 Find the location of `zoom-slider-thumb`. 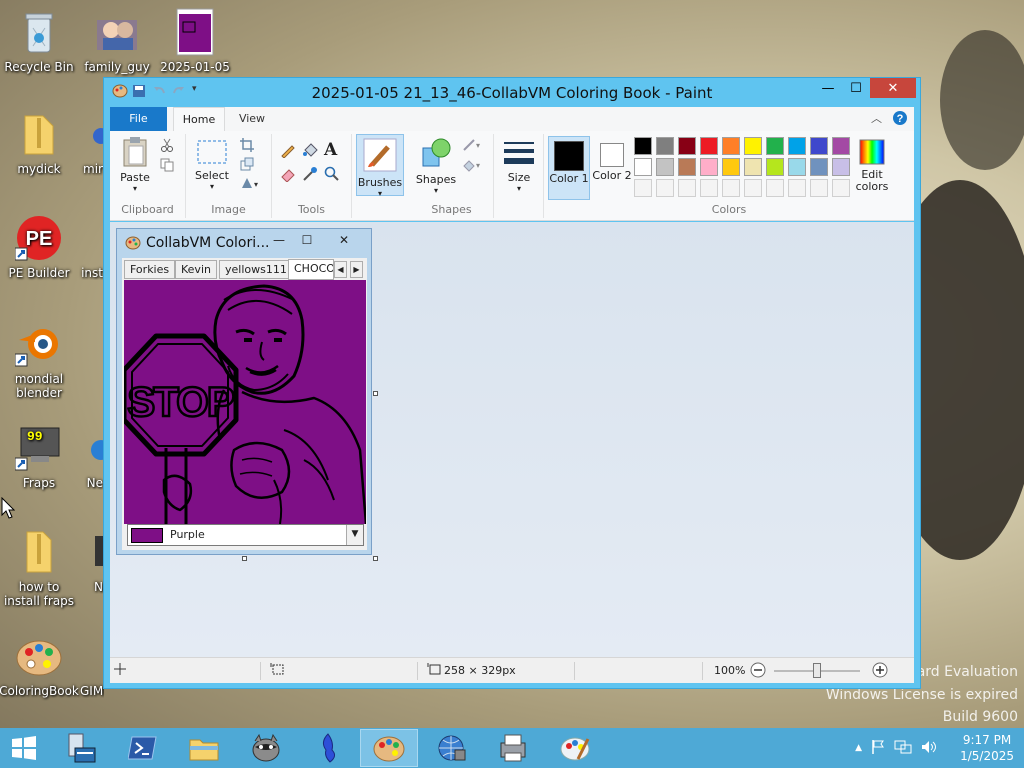

zoom-slider-thumb is located at coordinates (817, 670).